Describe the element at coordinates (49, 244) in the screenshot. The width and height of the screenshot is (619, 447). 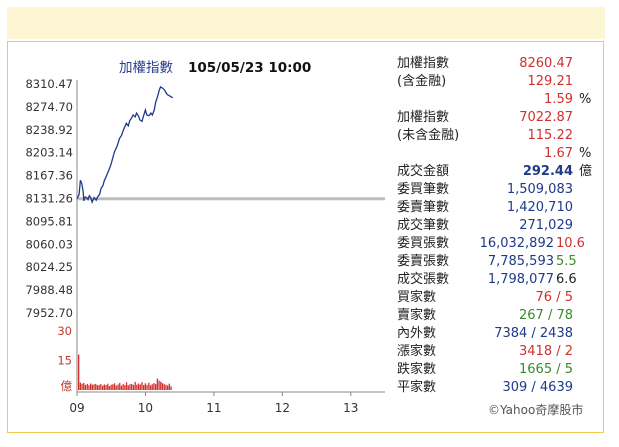
I see `y-tick-label: 8060.03` at that location.